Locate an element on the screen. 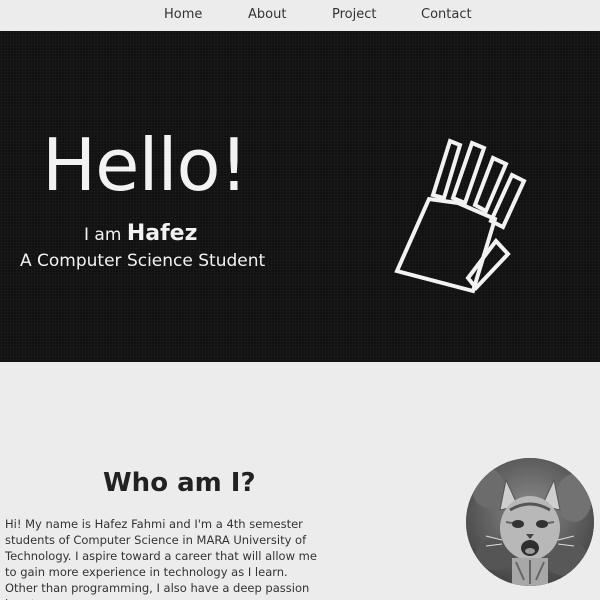  nav-contact-link: Contact is located at coordinates (446, 14).